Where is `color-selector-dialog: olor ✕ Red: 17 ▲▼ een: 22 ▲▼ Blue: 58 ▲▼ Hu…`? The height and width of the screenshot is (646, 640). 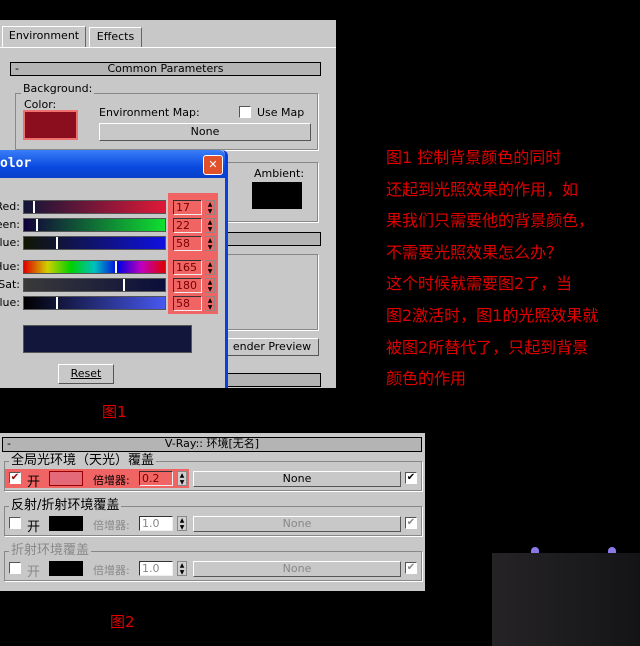 color-selector-dialog: olor ✕ Red: 17 ▲▼ een: 22 ▲▼ Blue: 58 ▲▼ Hu… is located at coordinates (114, 269).